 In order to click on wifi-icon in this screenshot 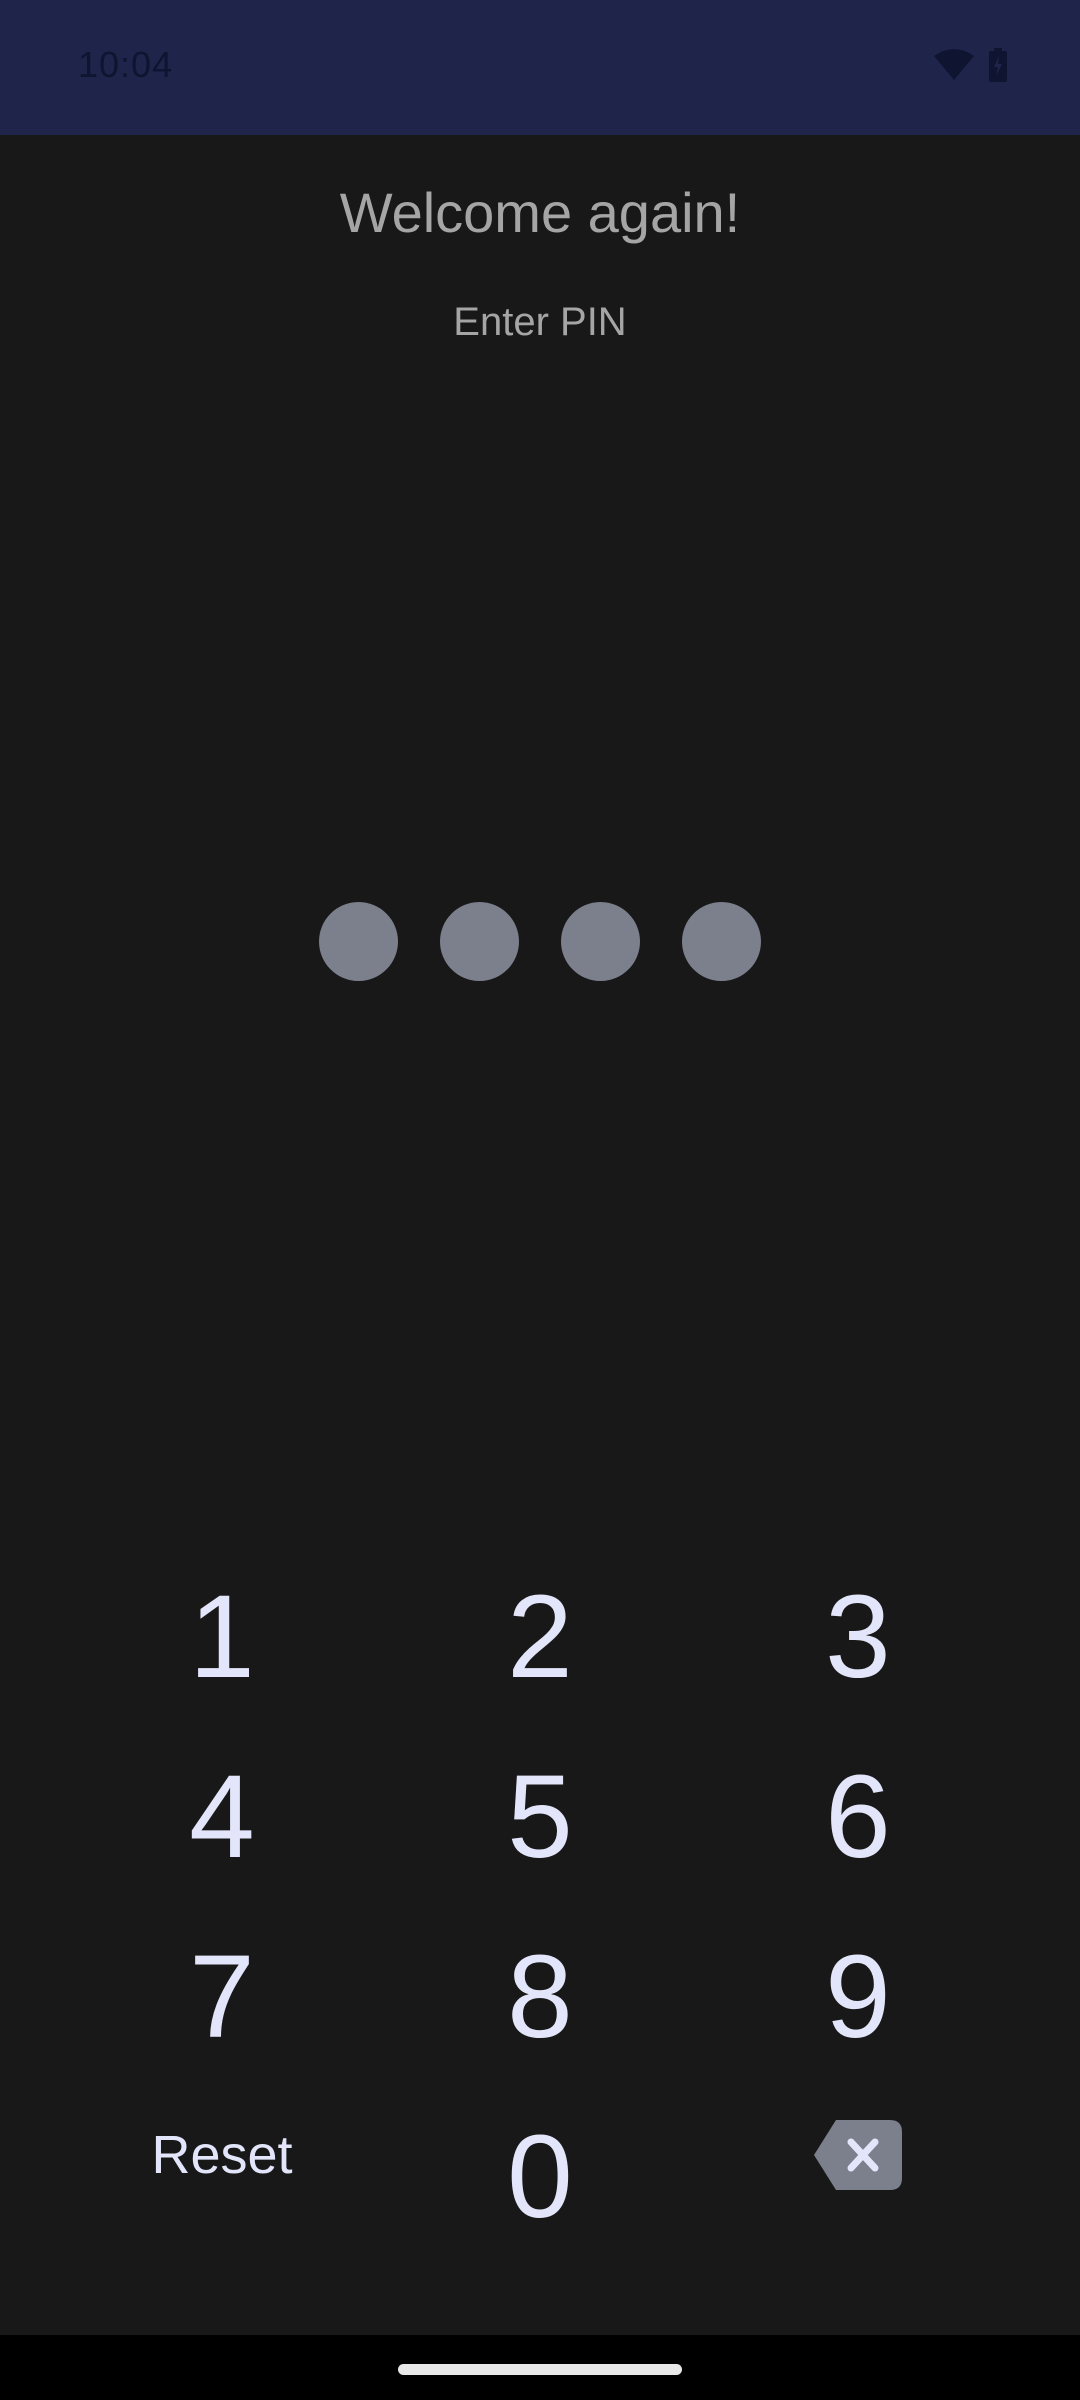, I will do `click(954, 67)`.